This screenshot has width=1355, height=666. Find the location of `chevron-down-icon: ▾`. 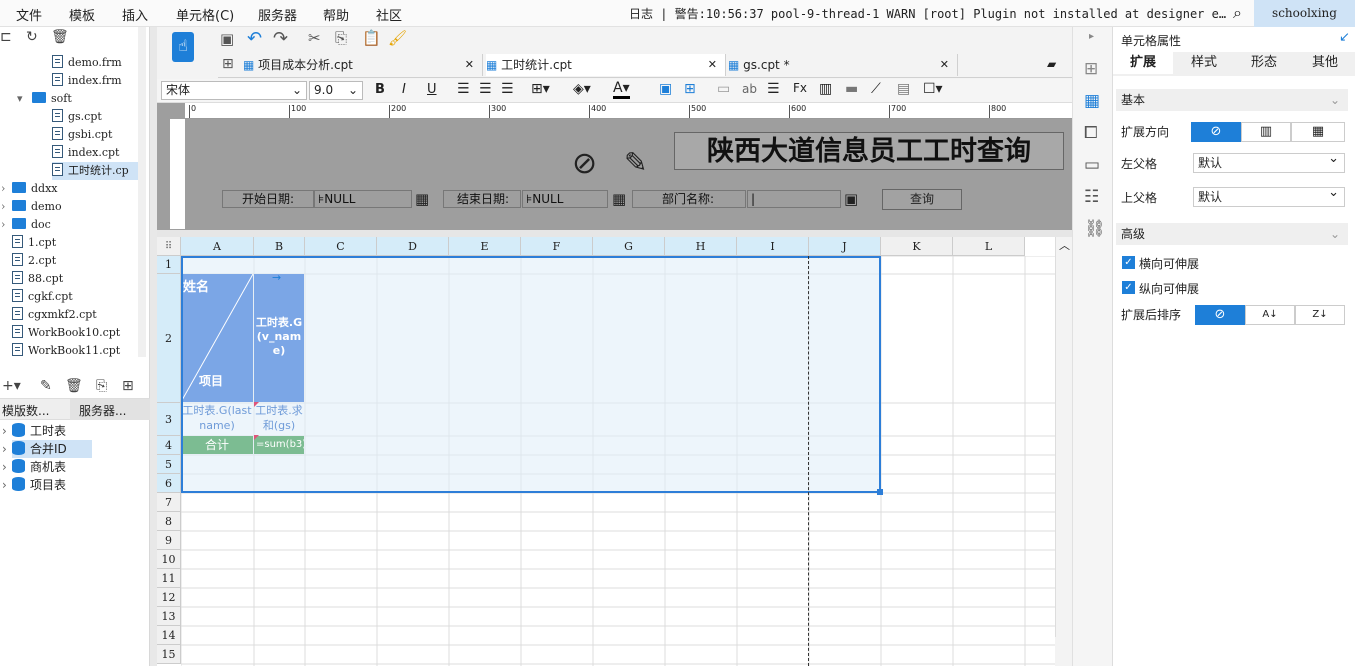

chevron-down-icon: ▾ is located at coordinates (20, 99).